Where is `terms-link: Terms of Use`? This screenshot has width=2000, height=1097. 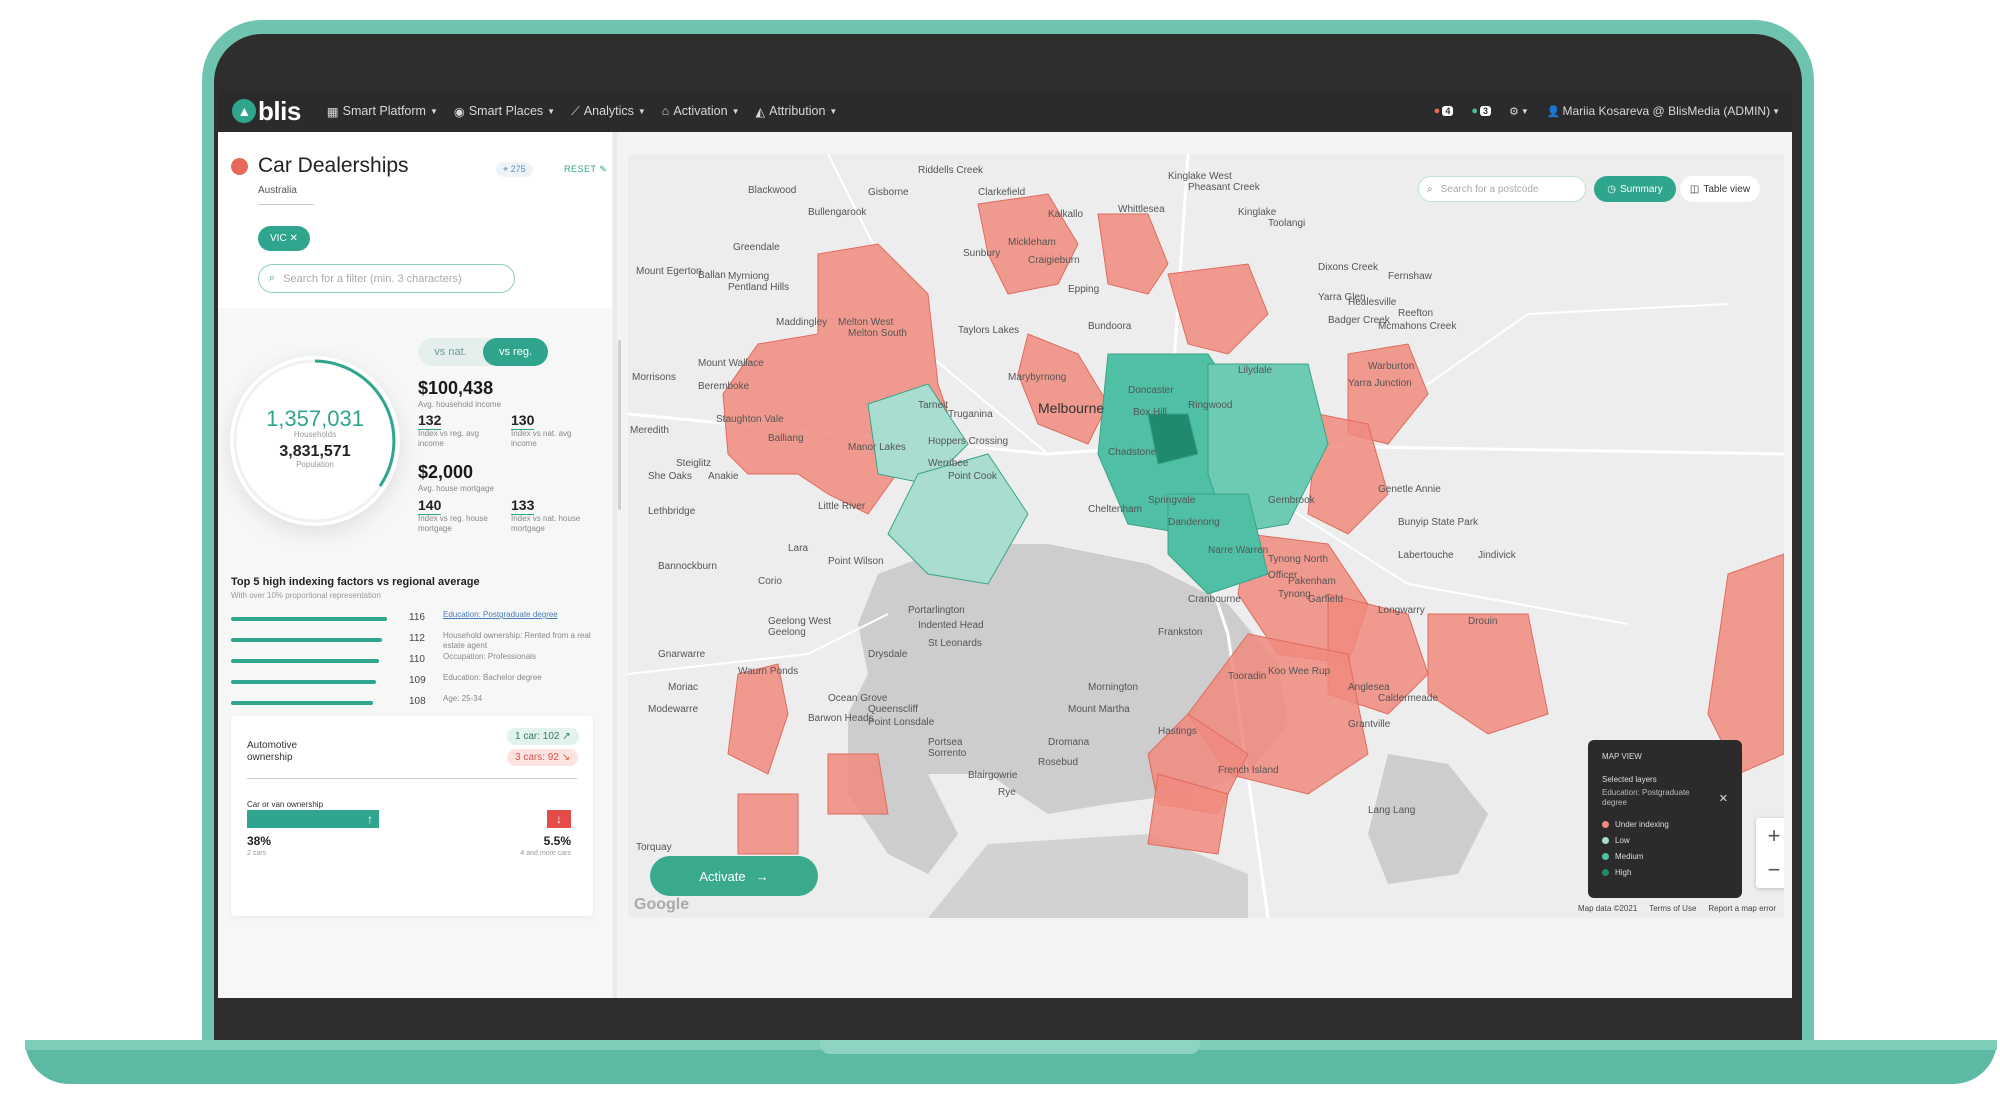
terms-link: Terms of Use is located at coordinates (1672, 908).